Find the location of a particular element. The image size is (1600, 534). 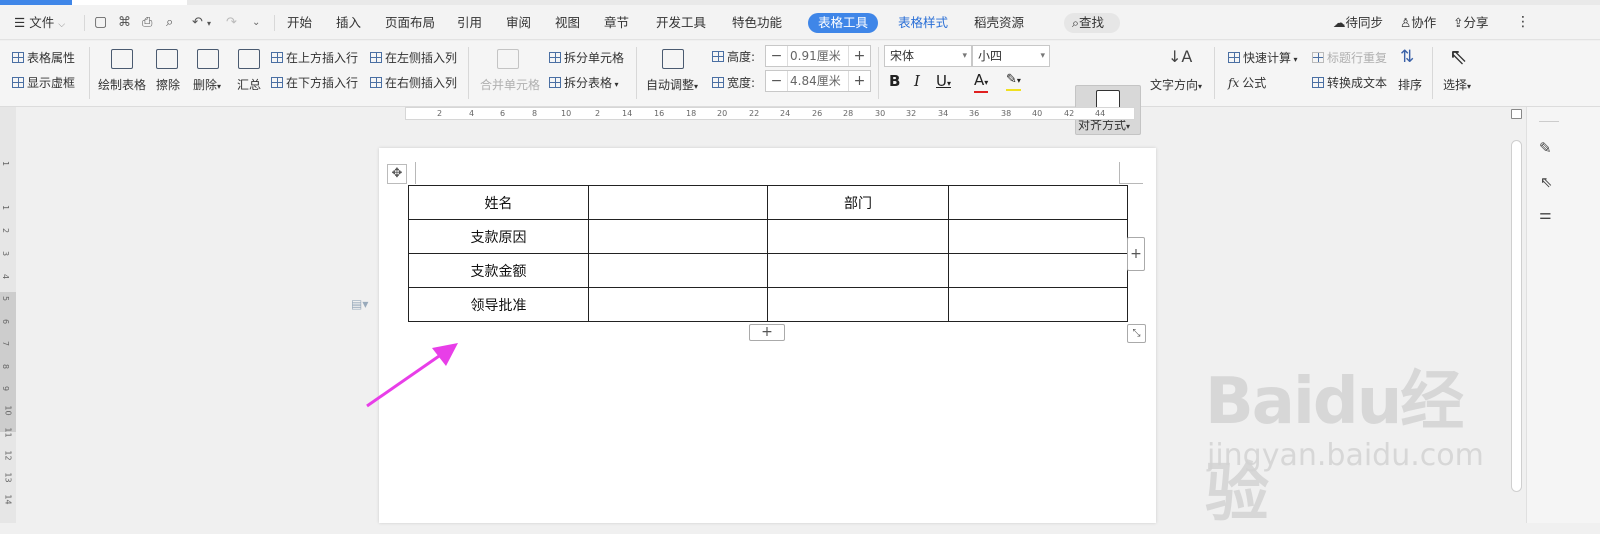

show-gridlines-button: 显示虚框 is located at coordinates (43, 82).